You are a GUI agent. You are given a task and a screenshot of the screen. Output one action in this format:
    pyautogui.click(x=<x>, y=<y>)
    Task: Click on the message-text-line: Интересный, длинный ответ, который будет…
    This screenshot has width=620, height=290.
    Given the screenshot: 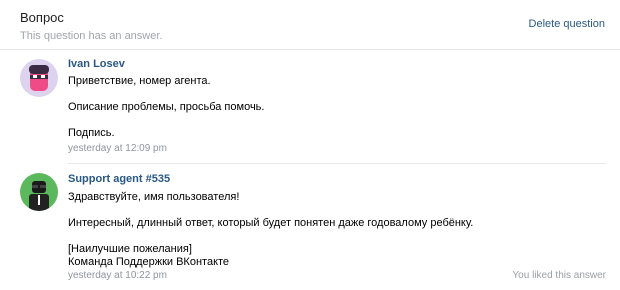 What is the action you would take?
    pyautogui.click(x=271, y=223)
    